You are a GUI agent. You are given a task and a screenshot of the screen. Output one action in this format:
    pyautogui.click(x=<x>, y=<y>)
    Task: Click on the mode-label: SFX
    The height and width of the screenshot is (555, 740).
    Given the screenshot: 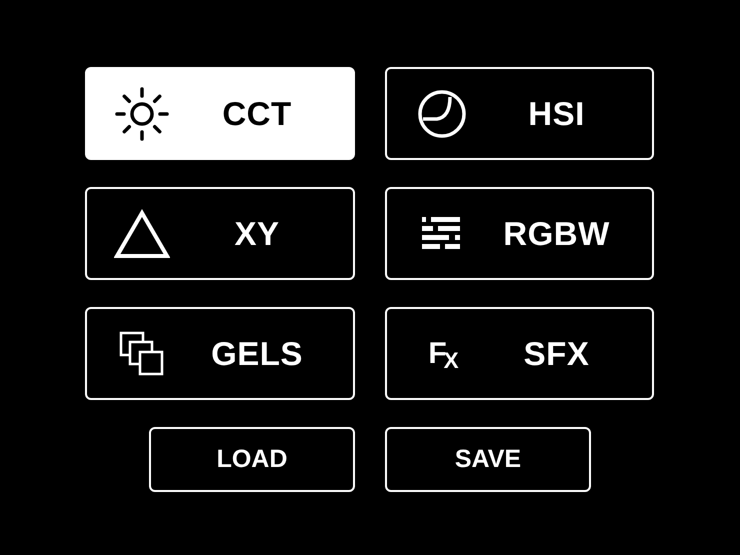 What is the action you would take?
    pyautogui.click(x=556, y=354)
    